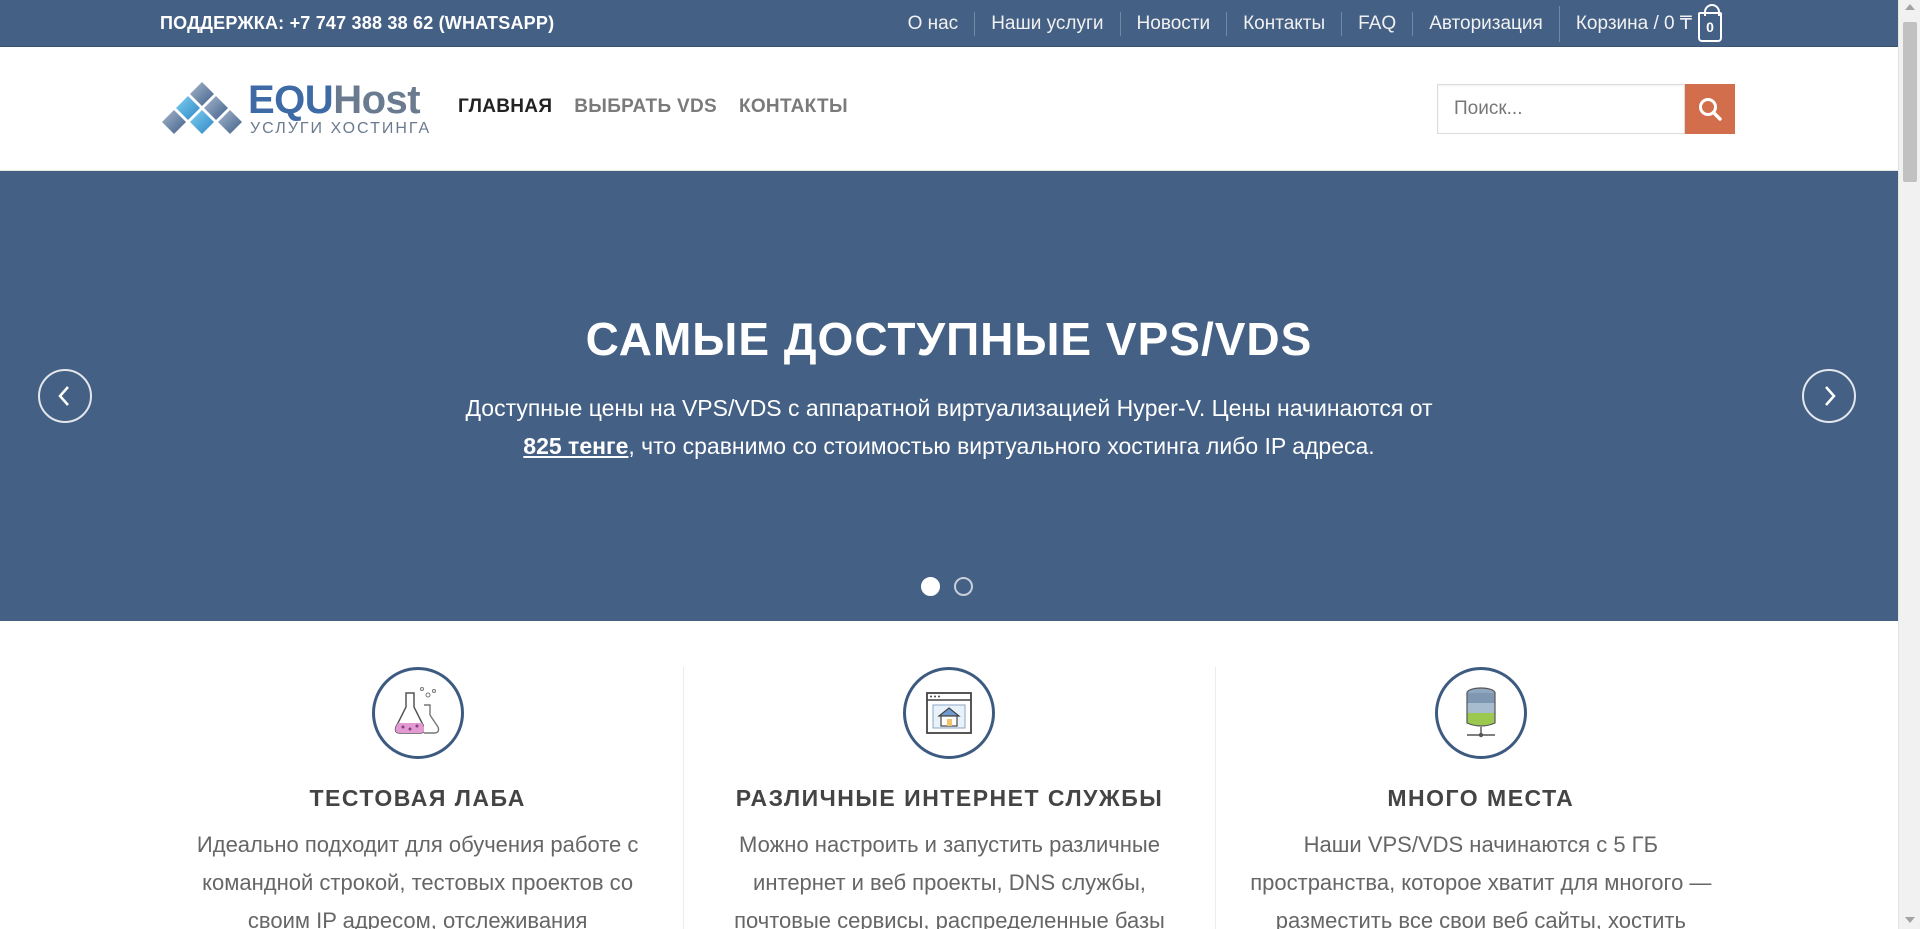 Image resolution: width=1920 pixels, height=929 pixels. What do you see at coordinates (1633, 23) in the screenshot?
I see `cart-label: Корзина / 0 ₸` at bounding box center [1633, 23].